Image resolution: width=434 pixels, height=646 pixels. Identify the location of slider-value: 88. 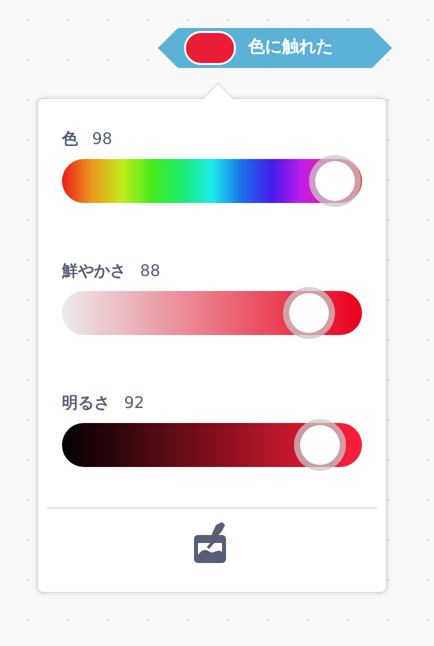
(150, 271).